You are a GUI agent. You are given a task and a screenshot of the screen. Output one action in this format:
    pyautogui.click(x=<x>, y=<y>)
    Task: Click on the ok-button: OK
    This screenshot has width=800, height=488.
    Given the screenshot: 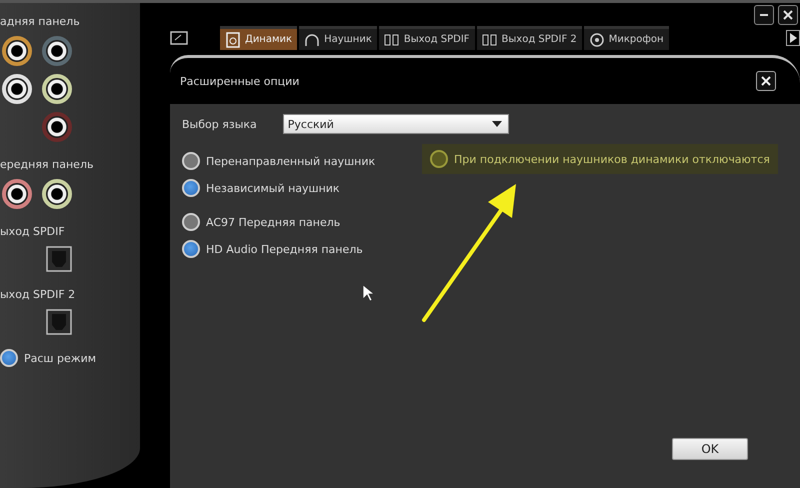 What is the action you would take?
    pyautogui.click(x=710, y=449)
    